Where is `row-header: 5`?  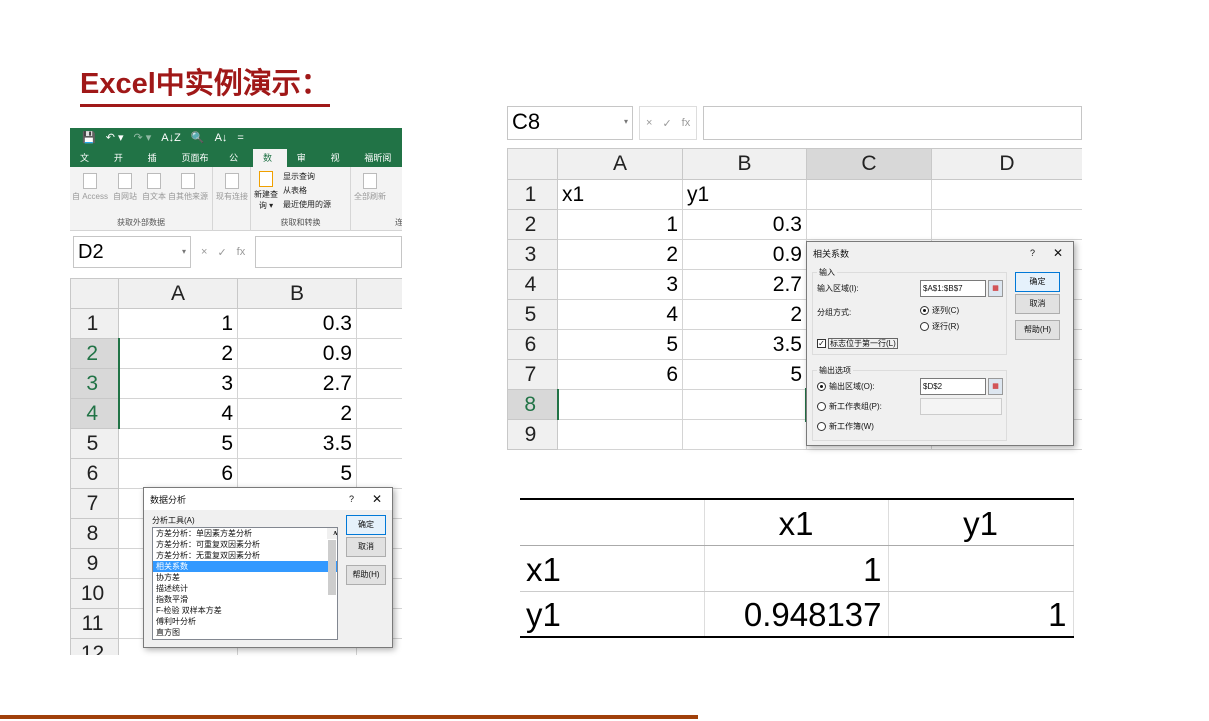 row-header: 5 is located at coordinates (94, 443).